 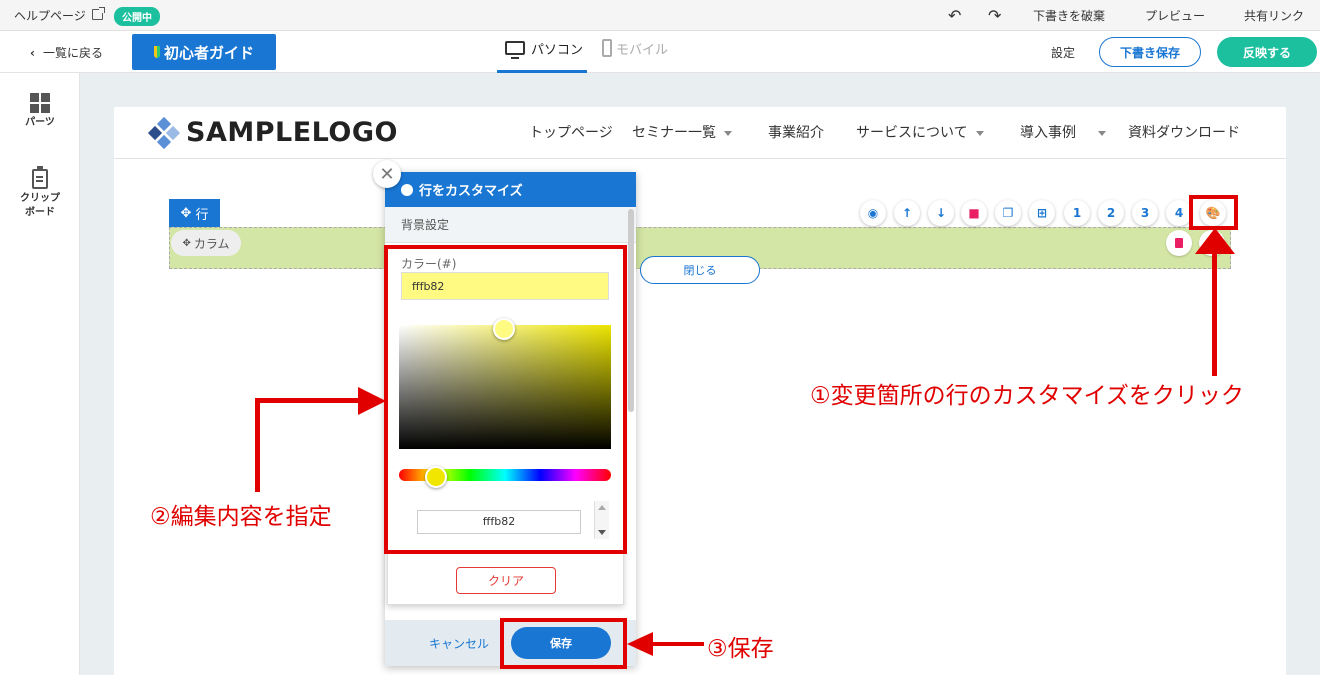 What do you see at coordinates (700, 270) in the screenshot?
I see `close-button: 閉じる` at bounding box center [700, 270].